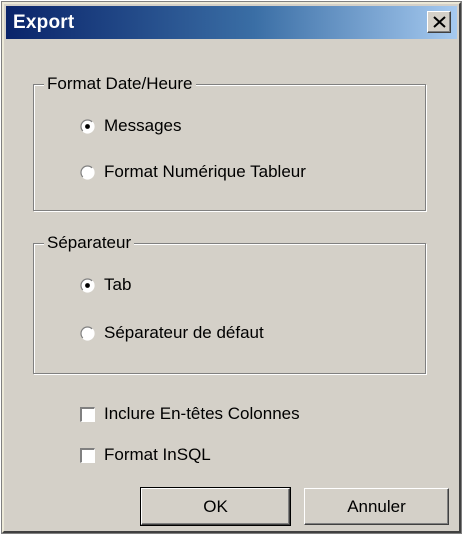 The image size is (465, 537). I want to click on radio-tab: Tab, so click(105, 285).